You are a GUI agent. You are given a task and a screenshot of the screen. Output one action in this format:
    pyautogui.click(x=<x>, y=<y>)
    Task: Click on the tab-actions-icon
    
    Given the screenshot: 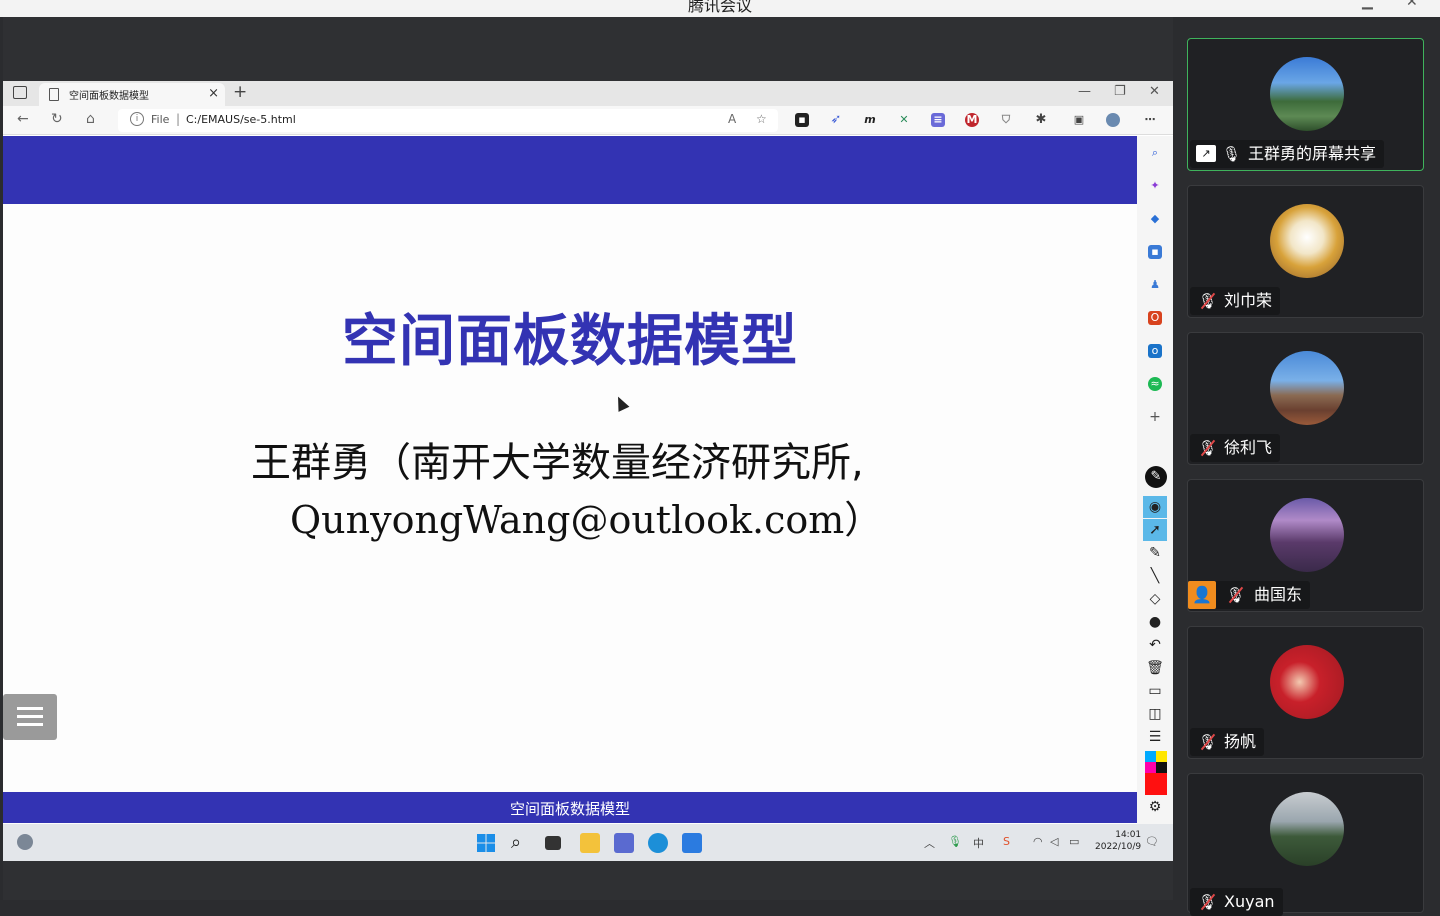 What is the action you would take?
    pyautogui.click(x=20, y=92)
    